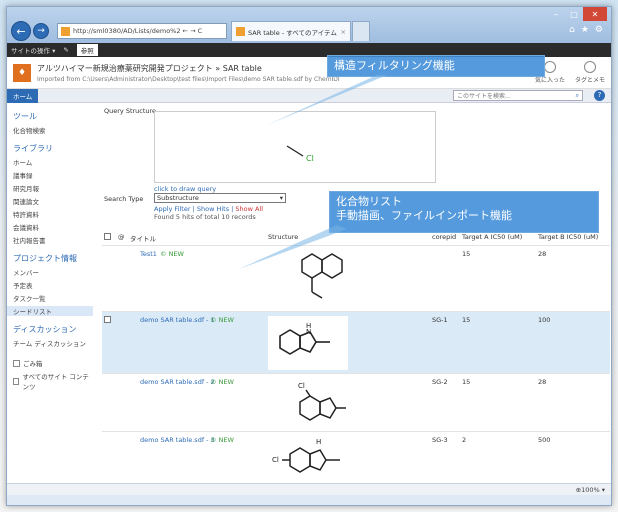 The width and height of the screenshot is (618, 512). I want to click on callout-pointer-list, so click(293, 247).